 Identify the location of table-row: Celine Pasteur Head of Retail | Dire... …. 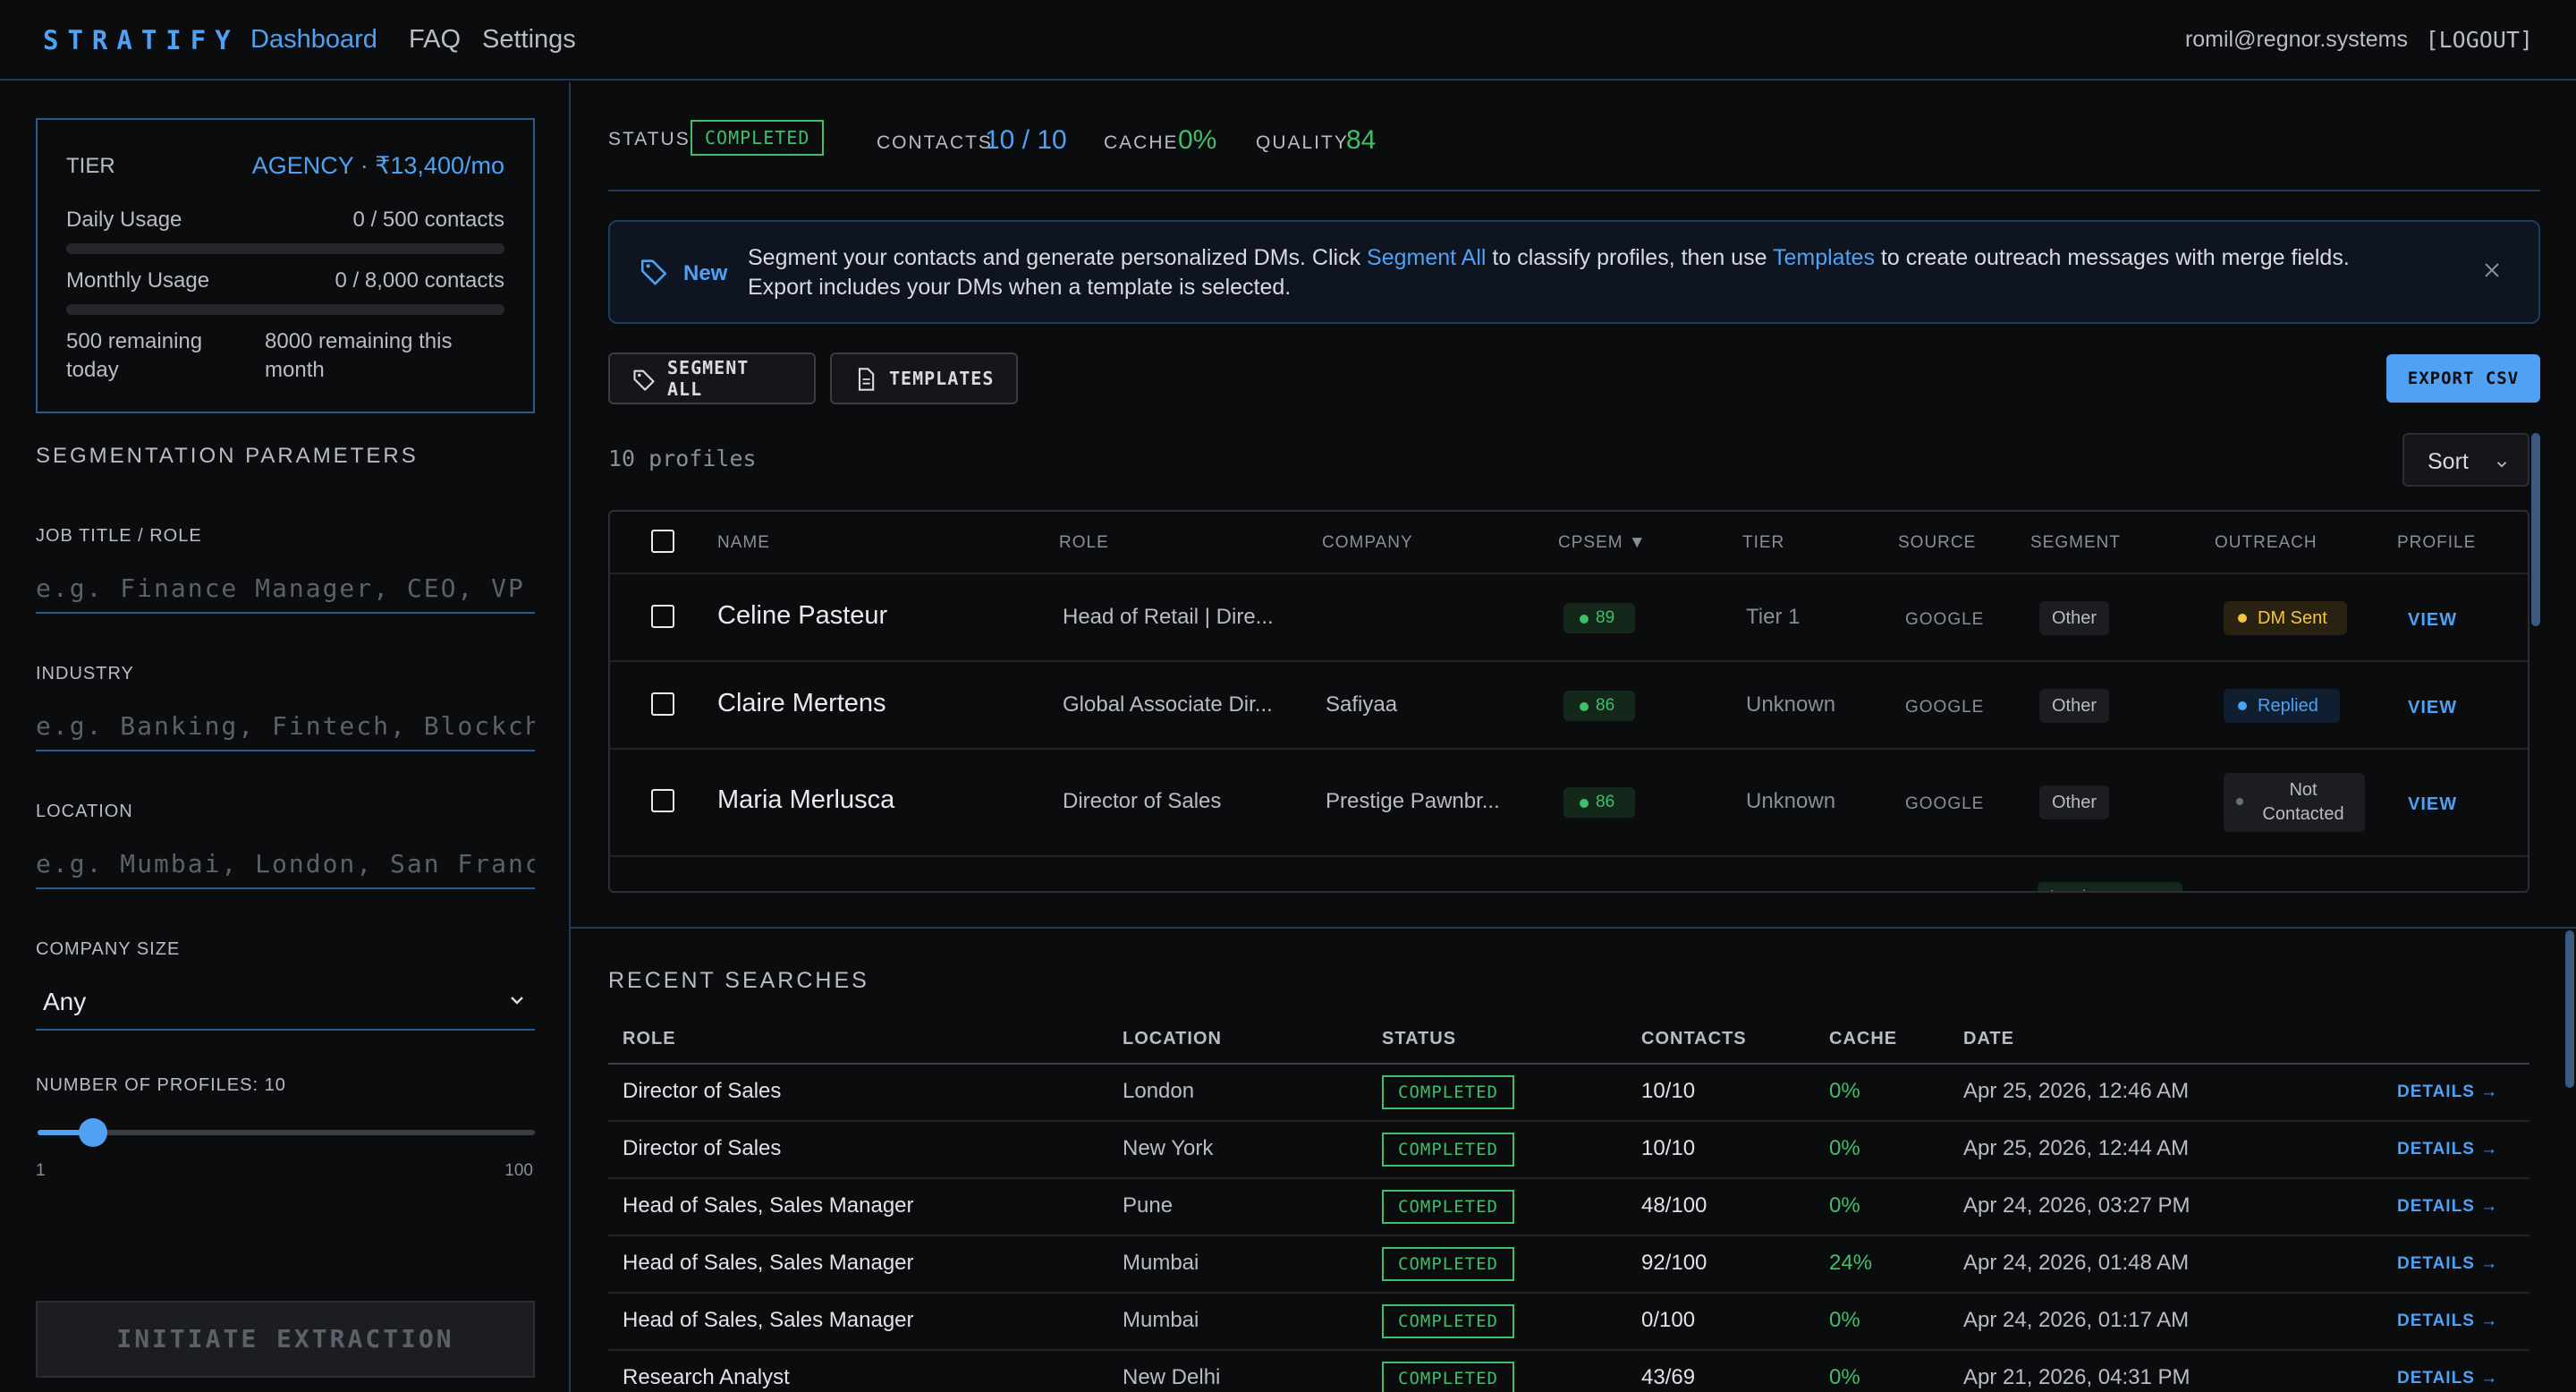
(1569, 616).